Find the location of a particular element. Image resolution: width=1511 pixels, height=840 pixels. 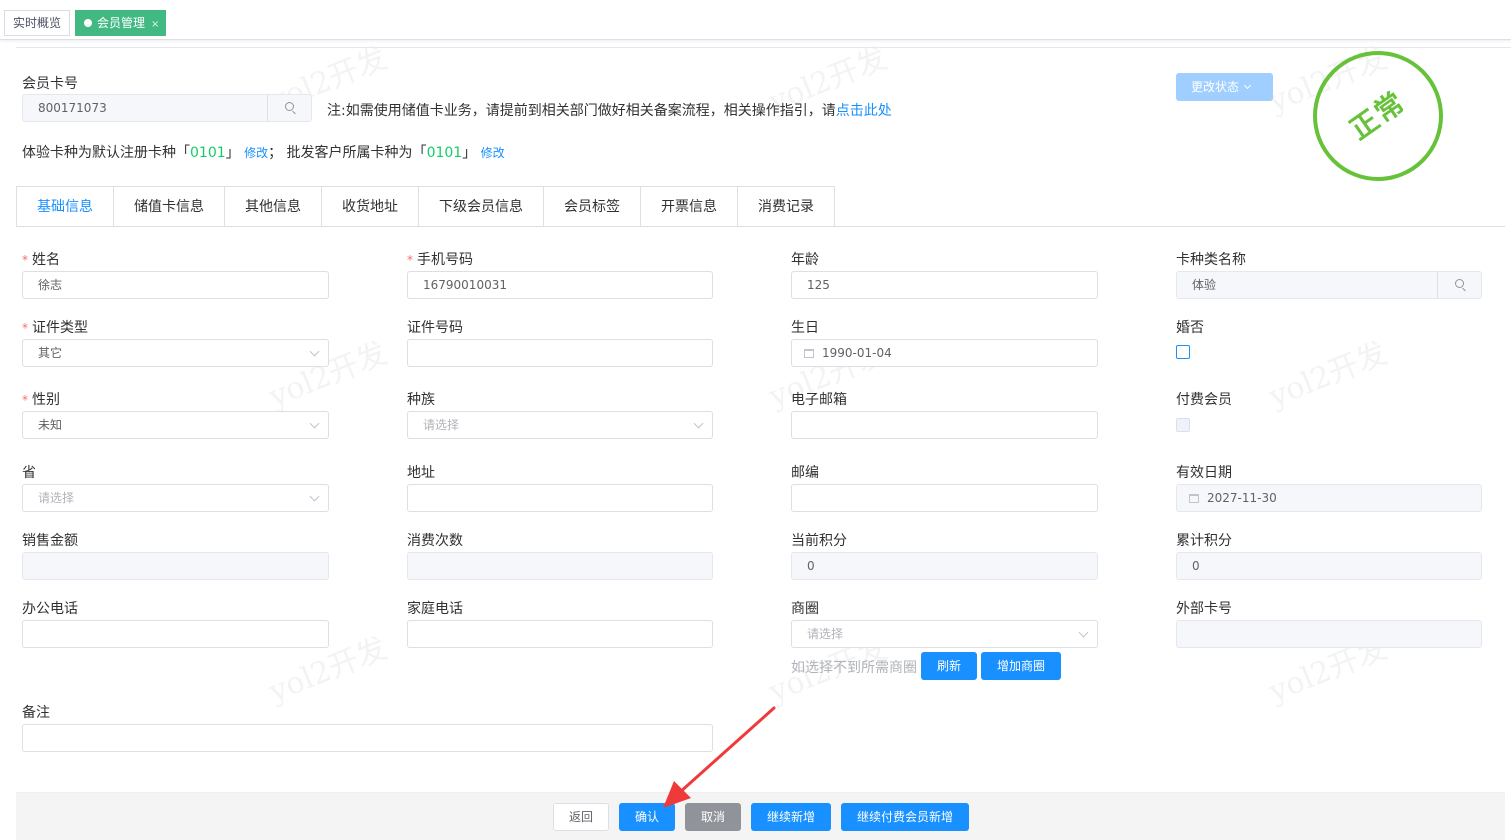

label-text: 手机号码 is located at coordinates (445, 260).